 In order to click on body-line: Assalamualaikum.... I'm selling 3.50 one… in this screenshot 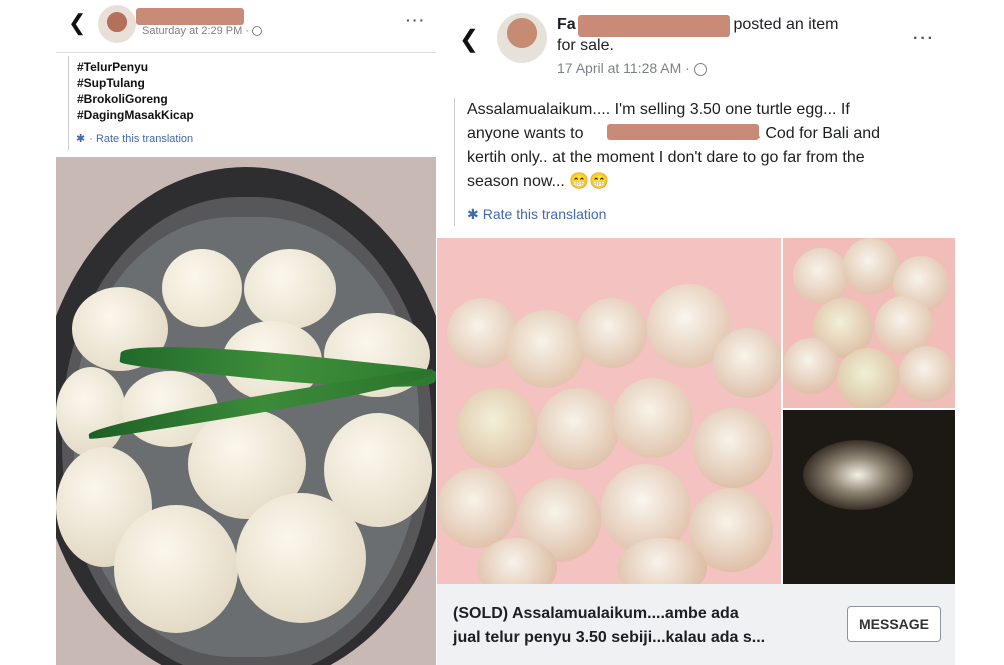, I will do `click(658, 109)`.